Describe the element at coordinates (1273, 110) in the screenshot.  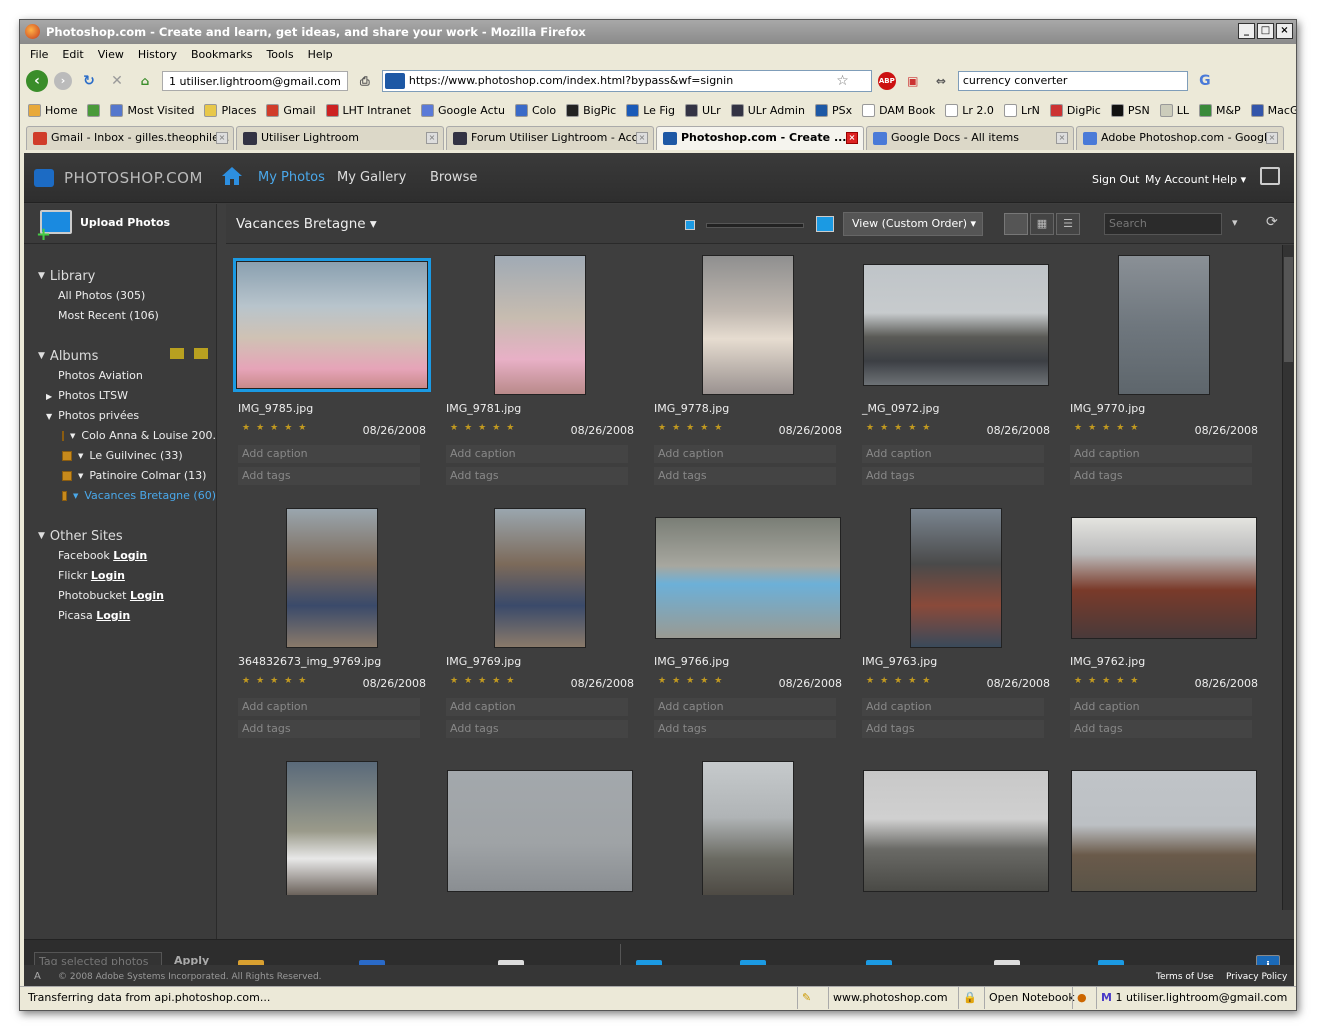
I see `bookmark-item: MacG` at that location.